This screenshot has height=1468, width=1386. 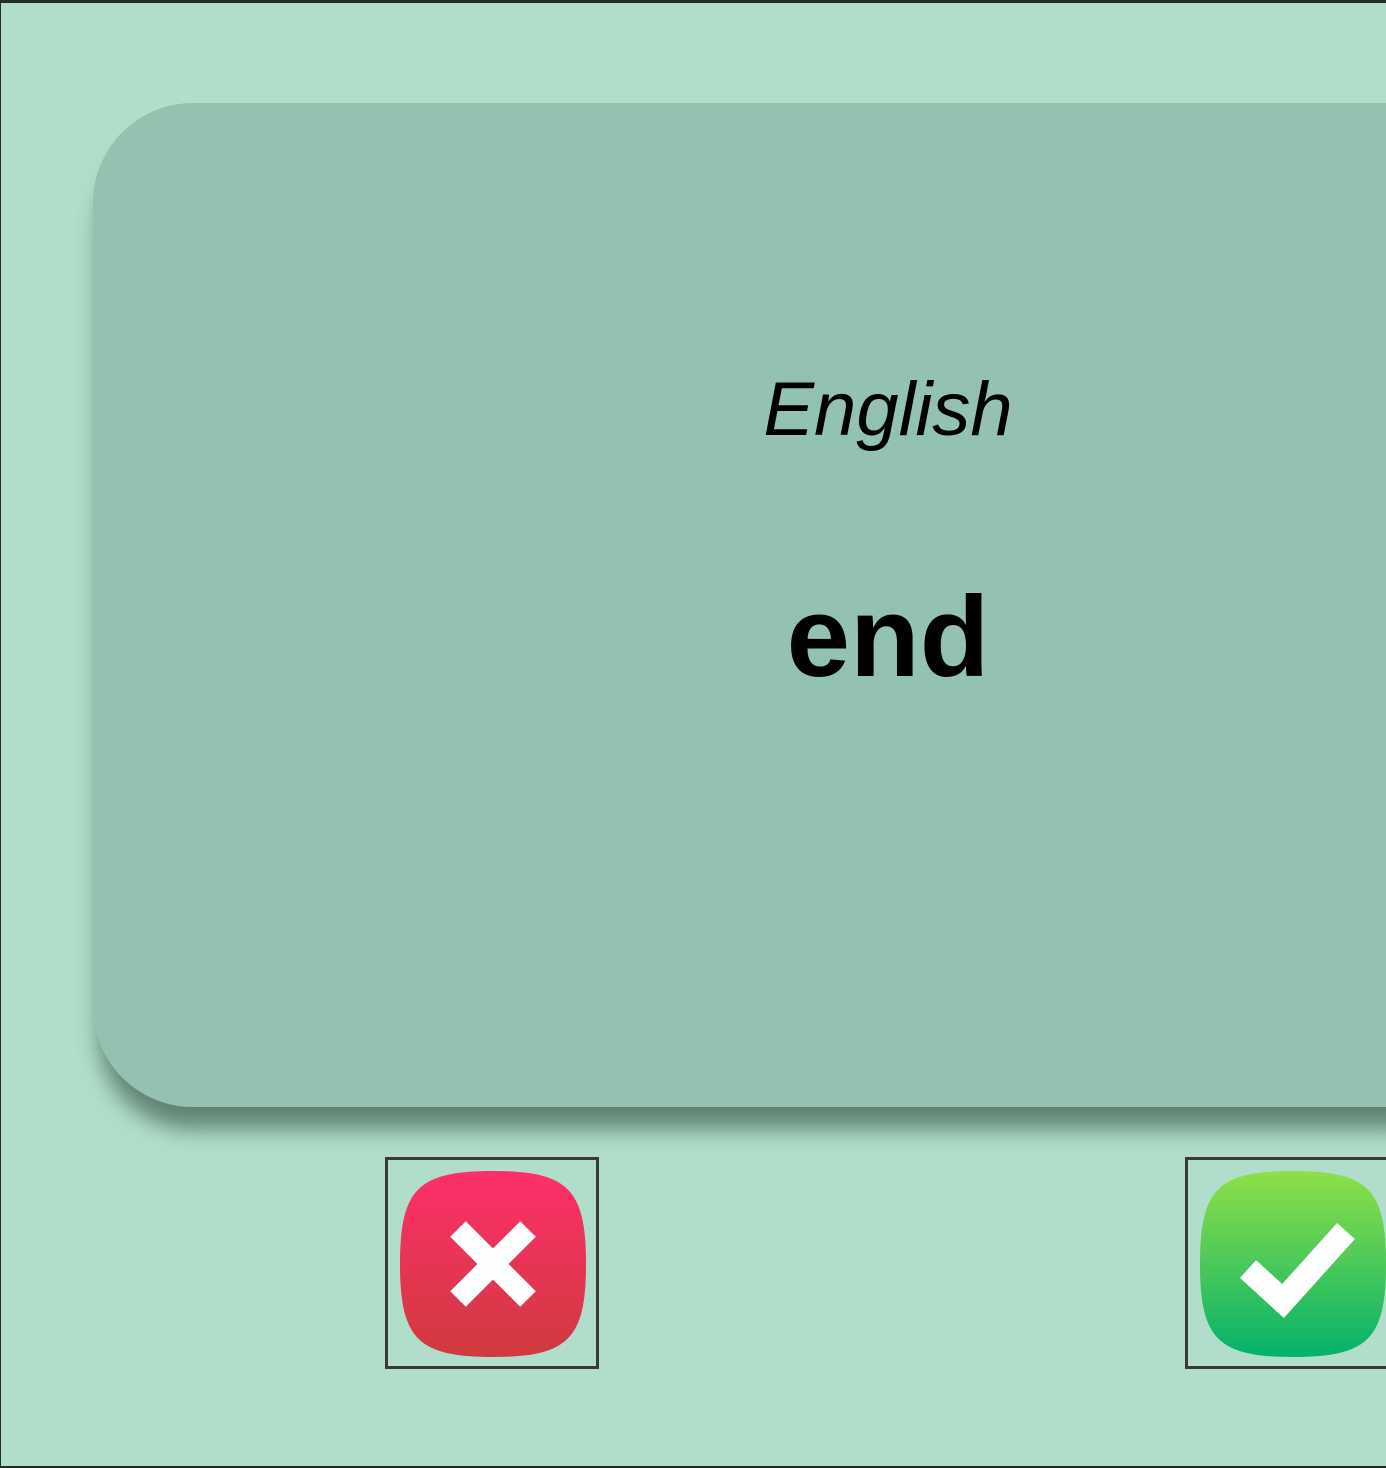 I want to click on accept-button, so click(x=1285, y=1263).